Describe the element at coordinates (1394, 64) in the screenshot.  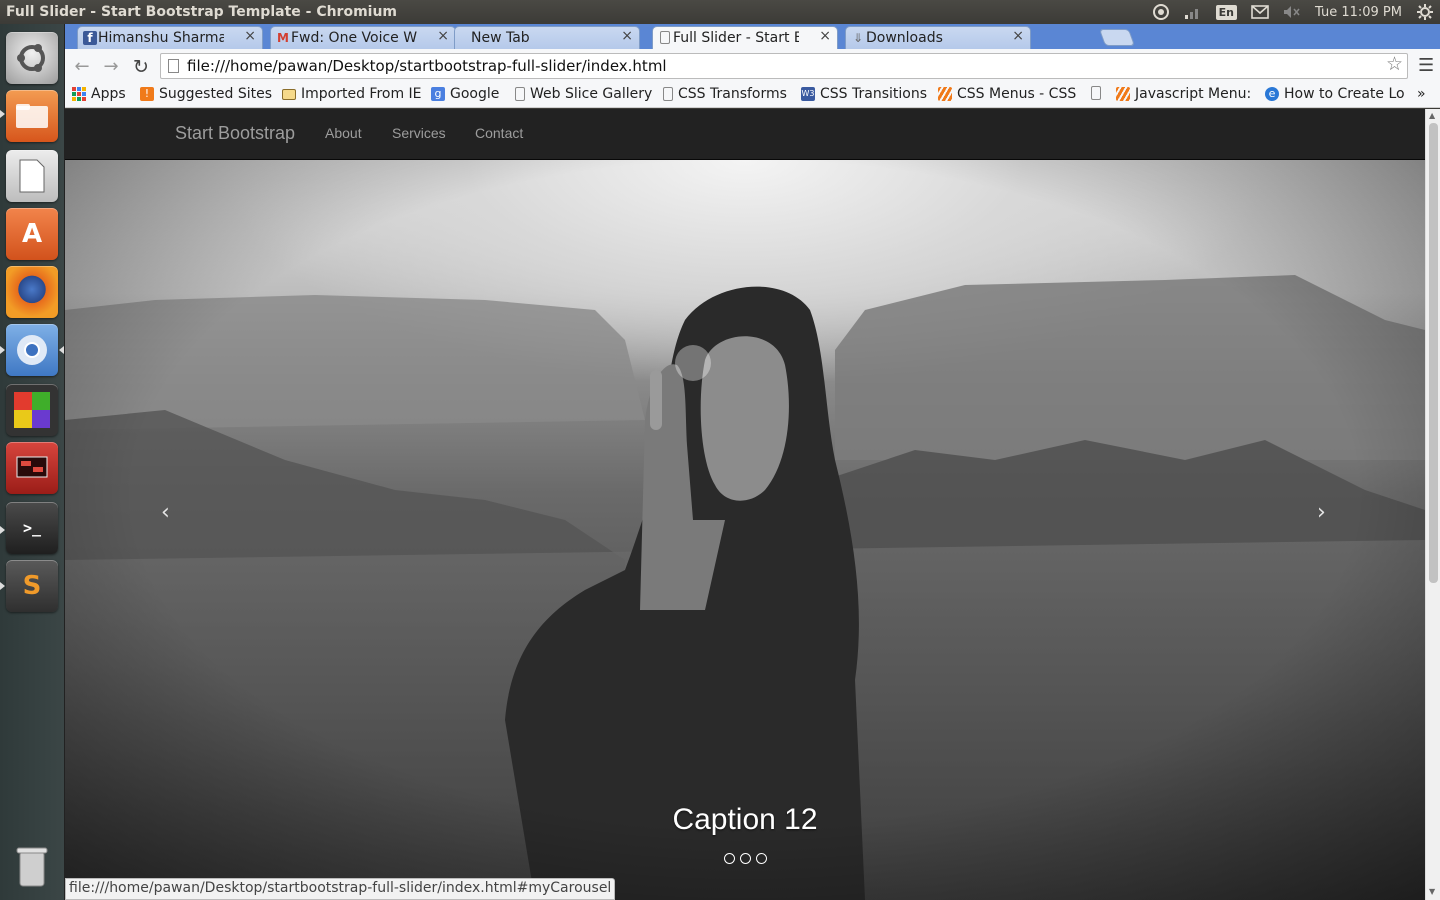
I see `bookmark-star-icon: ☆` at that location.